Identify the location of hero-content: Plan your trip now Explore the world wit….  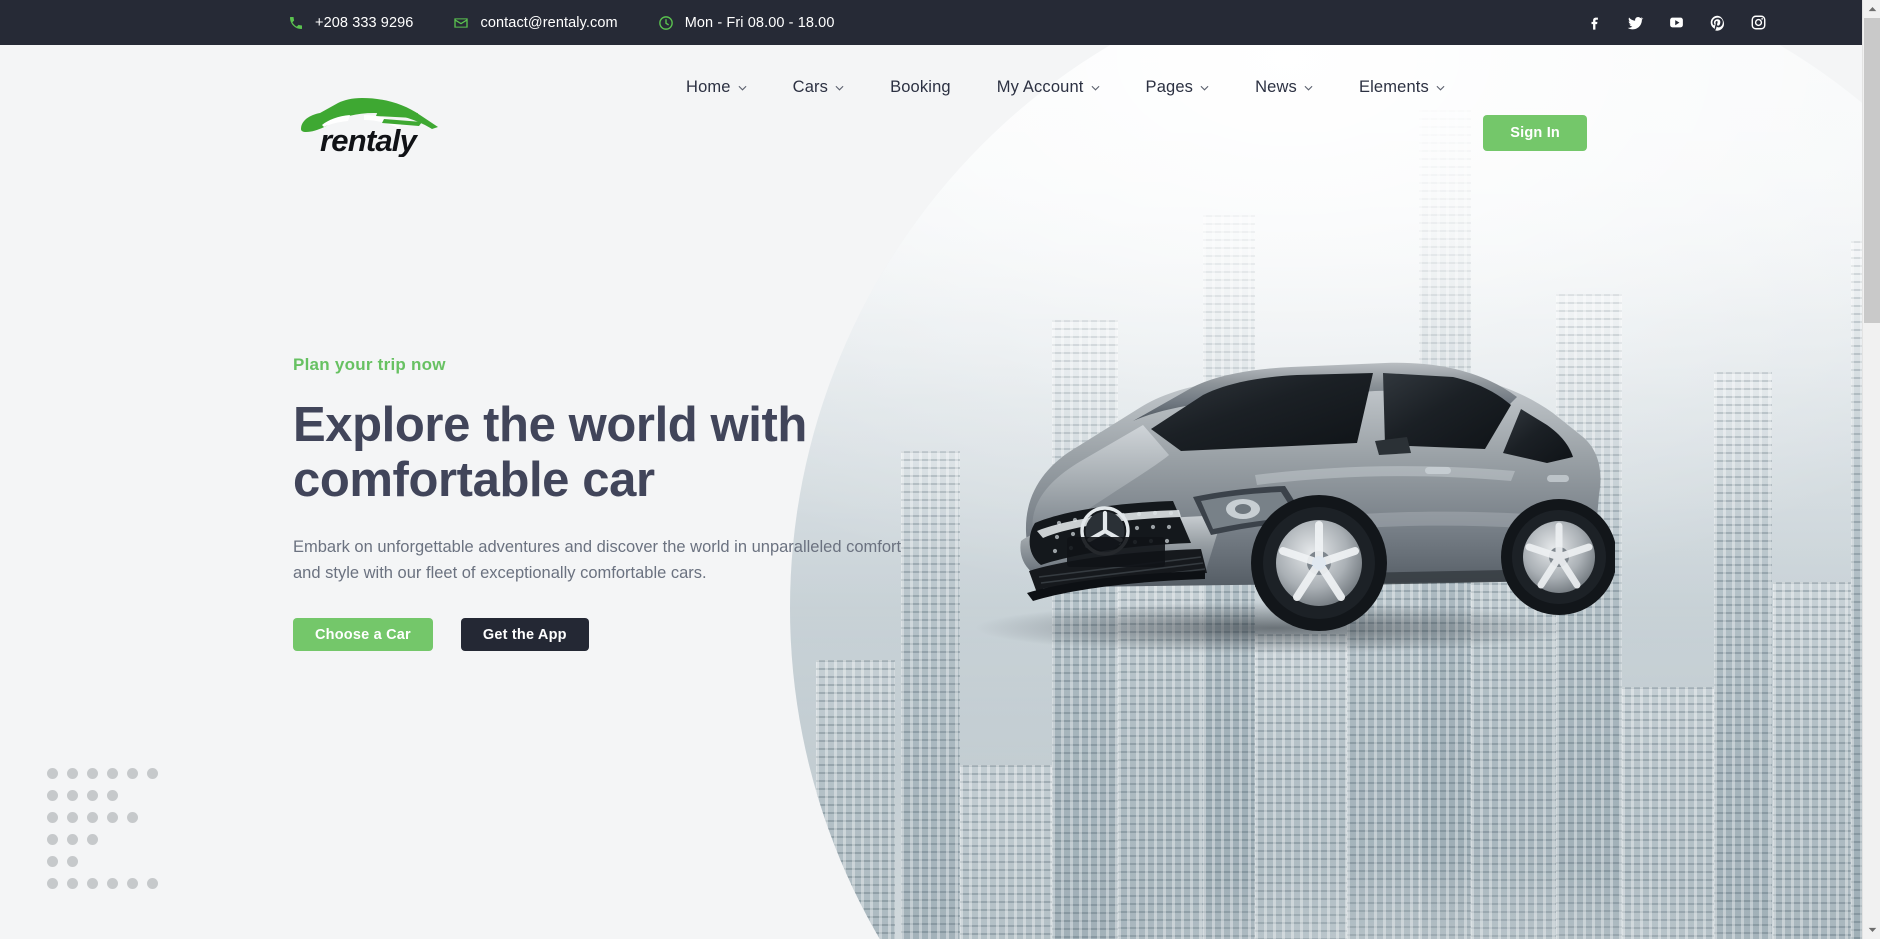
(597, 503).